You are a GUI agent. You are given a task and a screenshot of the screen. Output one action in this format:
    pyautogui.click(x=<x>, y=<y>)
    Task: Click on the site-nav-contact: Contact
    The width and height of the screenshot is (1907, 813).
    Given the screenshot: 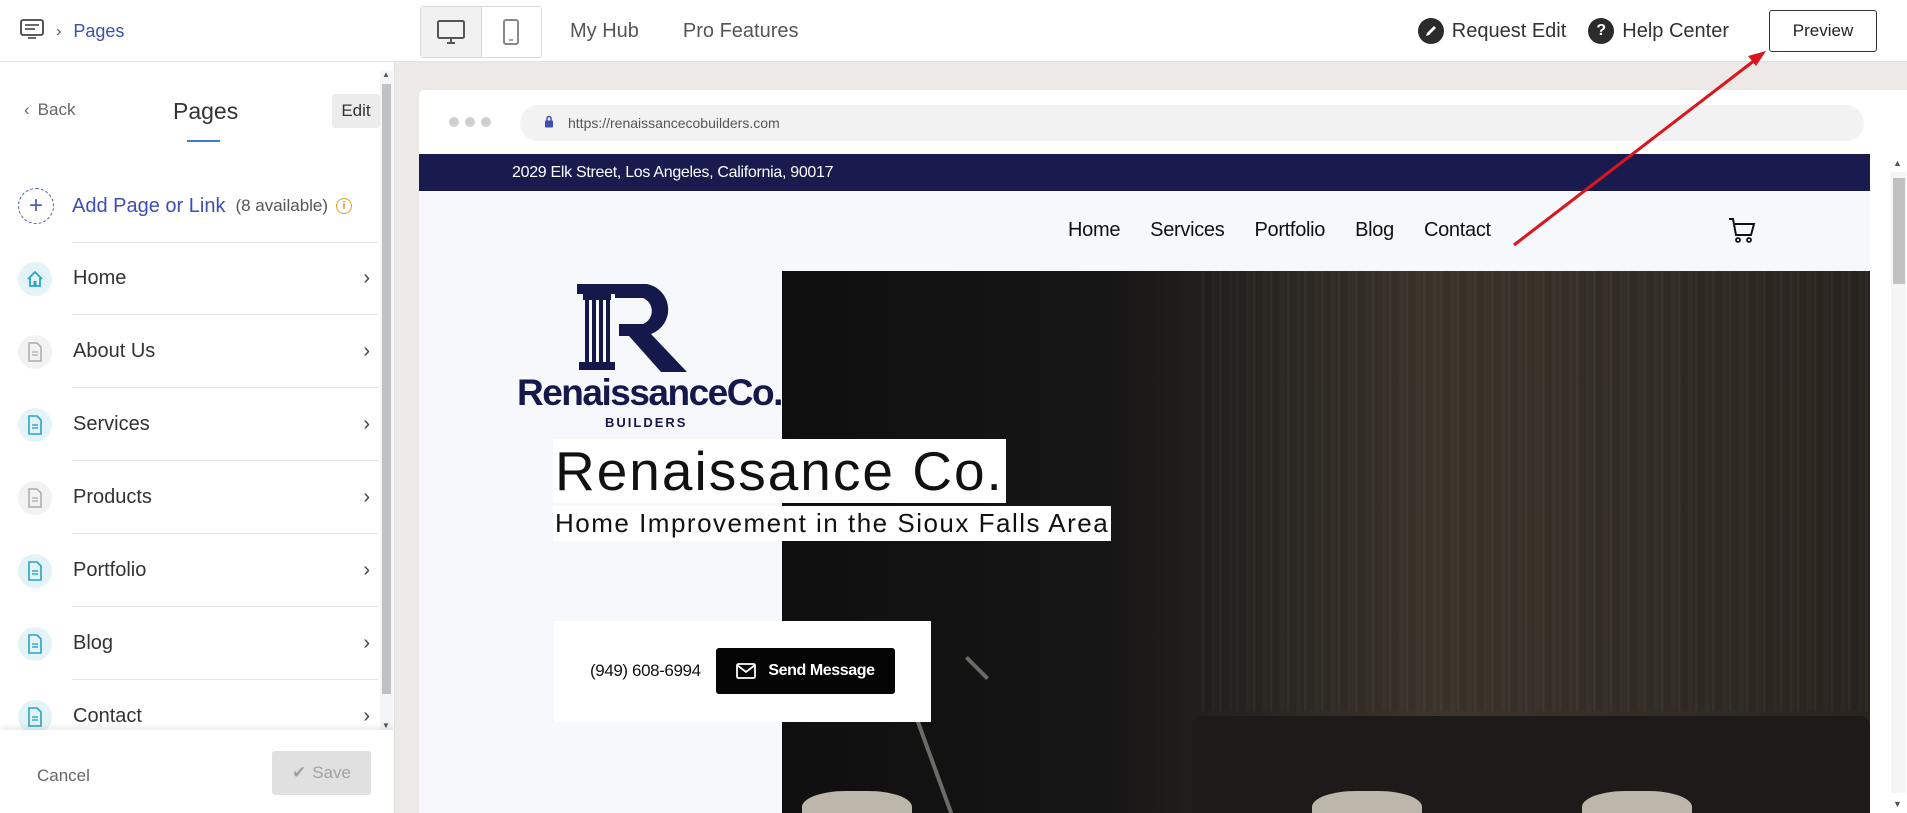 What is the action you would take?
    pyautogui.click(x=1457, y=230)
    